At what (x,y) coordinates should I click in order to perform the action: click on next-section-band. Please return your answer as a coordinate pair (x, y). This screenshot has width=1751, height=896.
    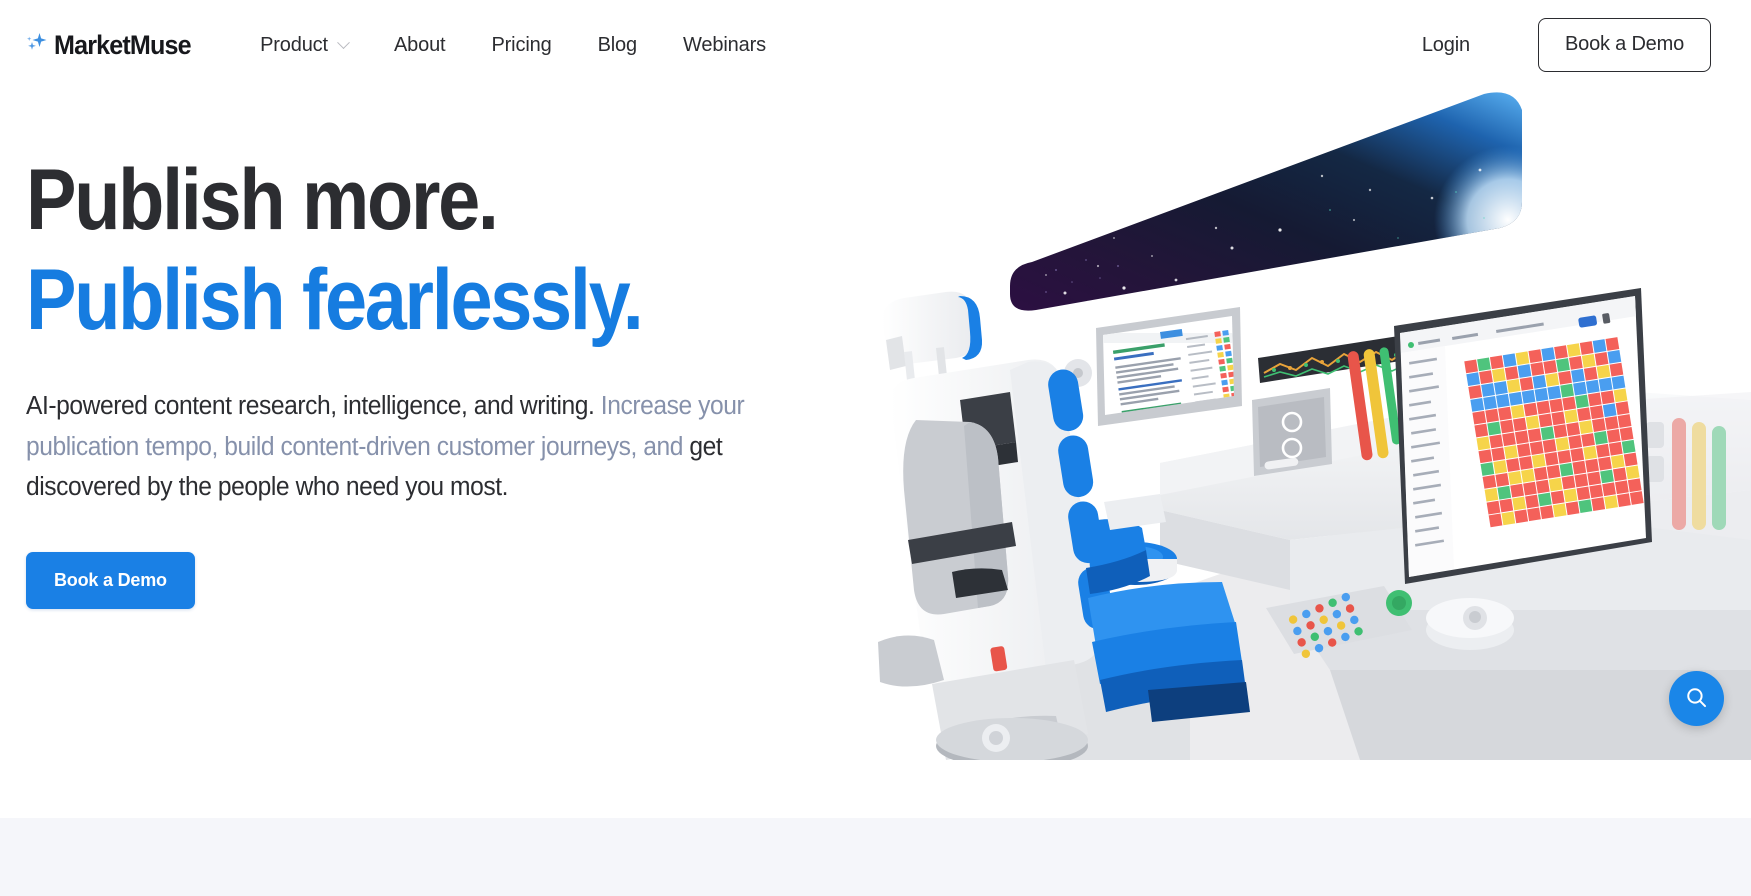
    Looking at the image, I should click on (875, 857).